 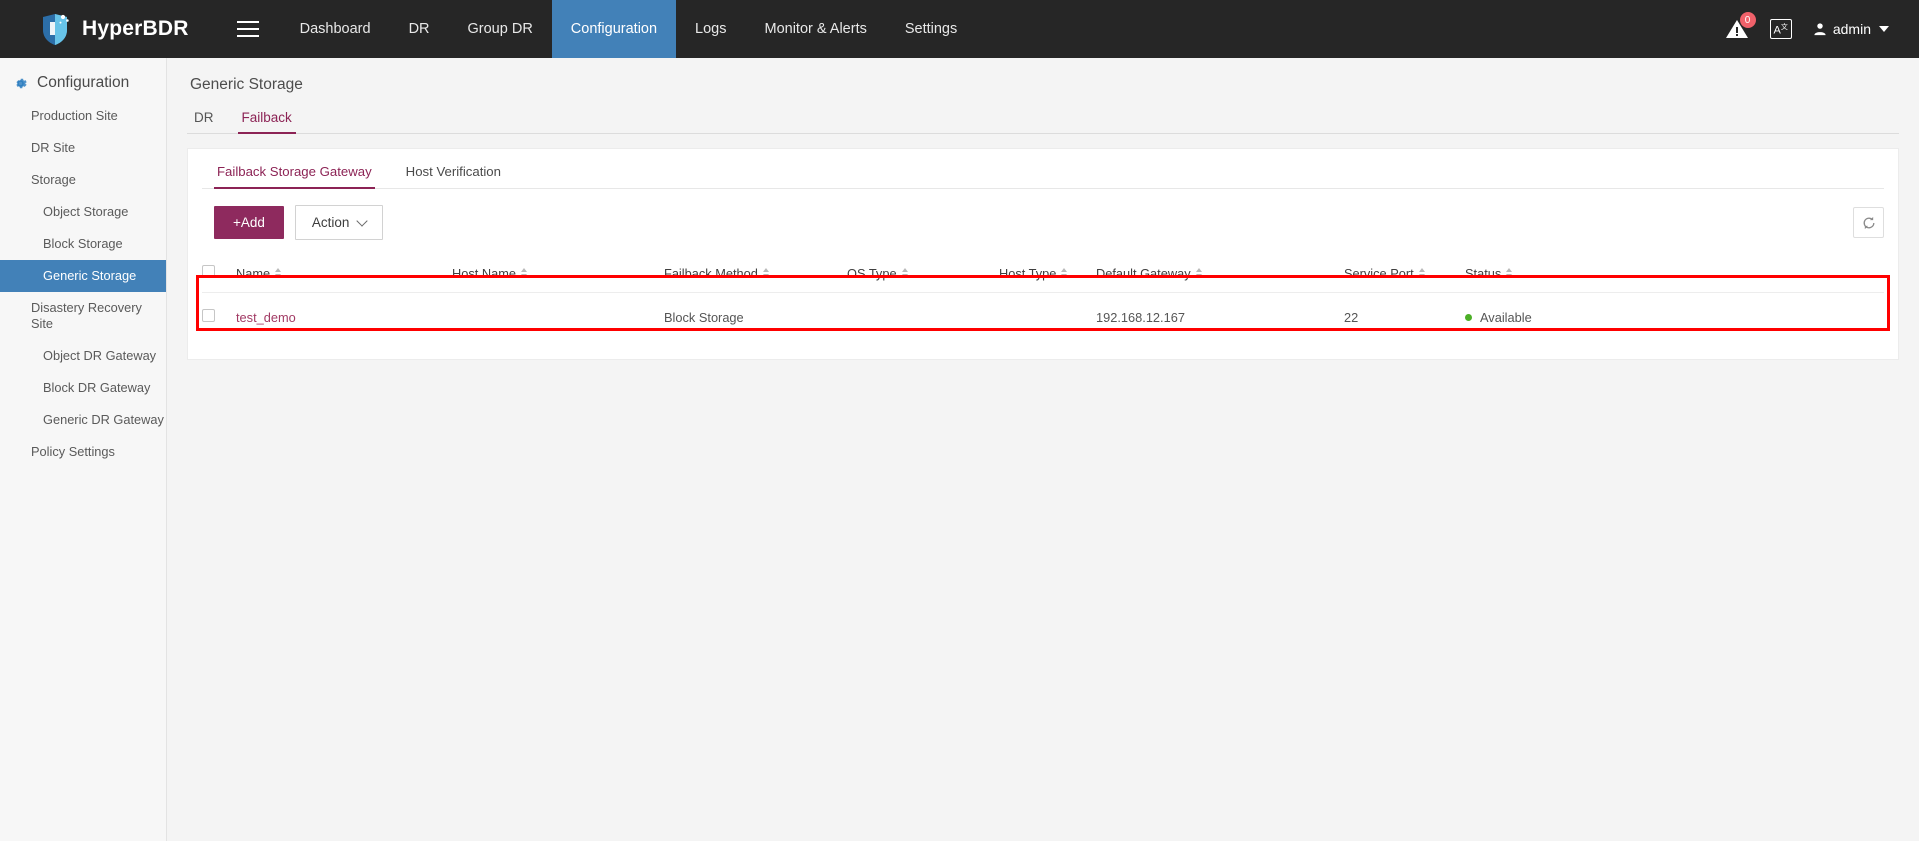 I want to click on brand-logo-area: HyperBDR, so click(x=107, y=29).